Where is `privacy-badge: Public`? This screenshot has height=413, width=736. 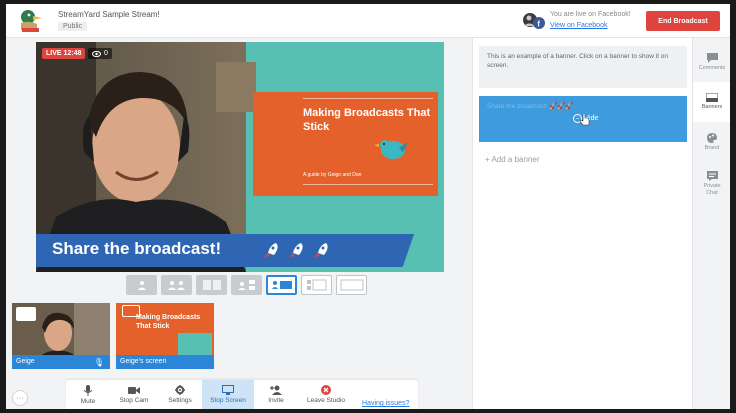 privacy-badge: Public is located at coordinates (73, 26).